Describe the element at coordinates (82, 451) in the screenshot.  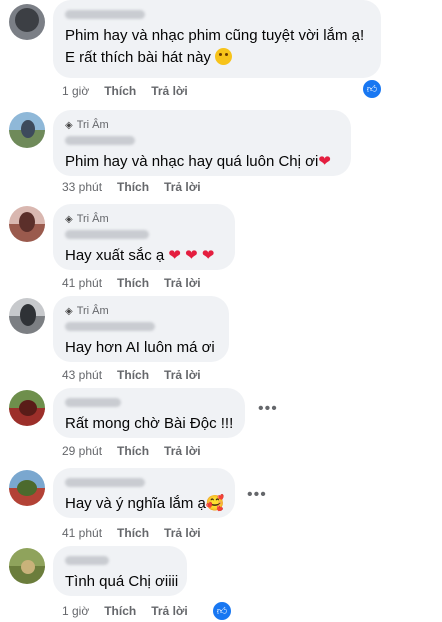
I see `comment-time: 29 phút` at that location.